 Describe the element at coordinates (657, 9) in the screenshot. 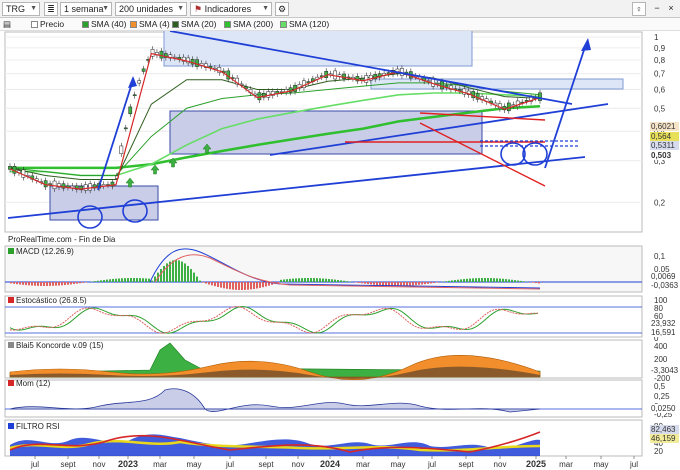

I see `minimize-icon: −` at that location.